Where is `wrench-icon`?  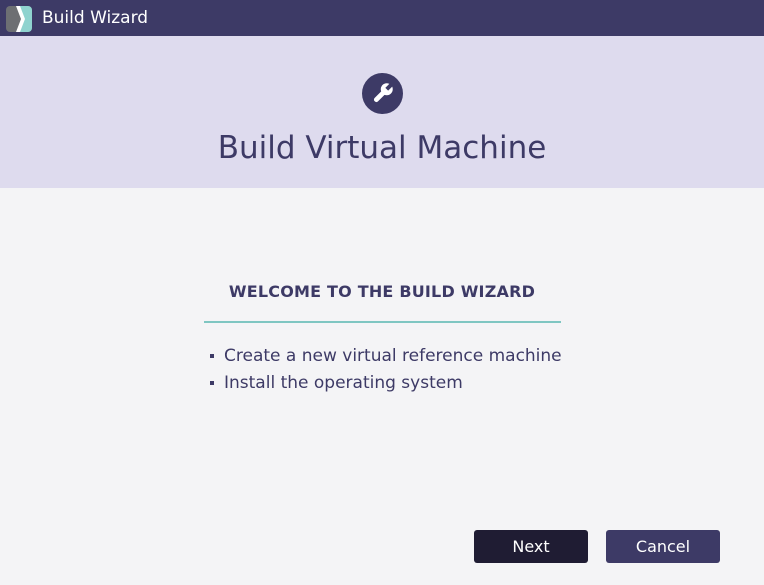 wrench-icon is located at coordinates (382, 93).